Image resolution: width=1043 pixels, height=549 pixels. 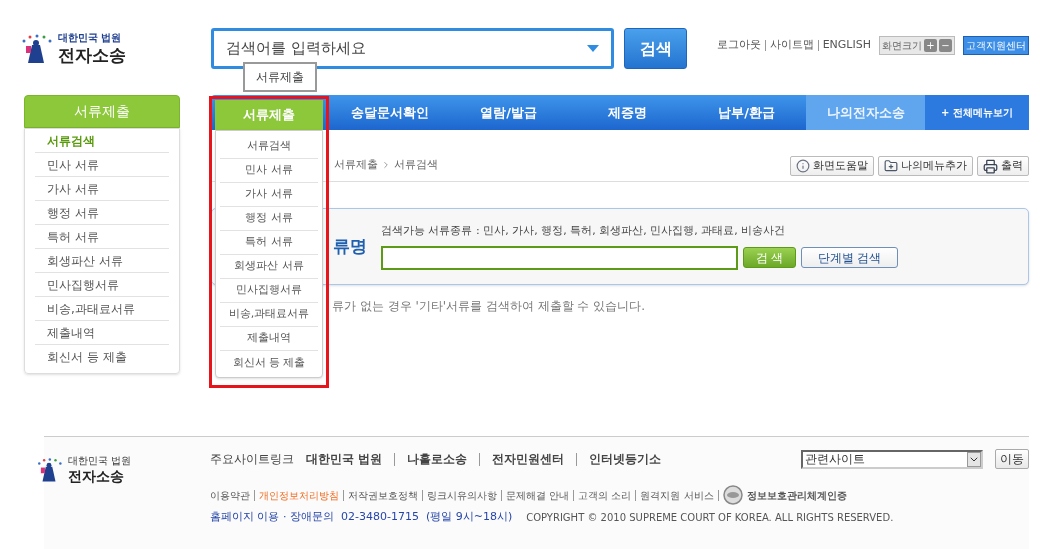 What do you see at coordinates (732, 495) in the screenshot?
I see `certification-seal-icon` at bounding box center [732, 495].